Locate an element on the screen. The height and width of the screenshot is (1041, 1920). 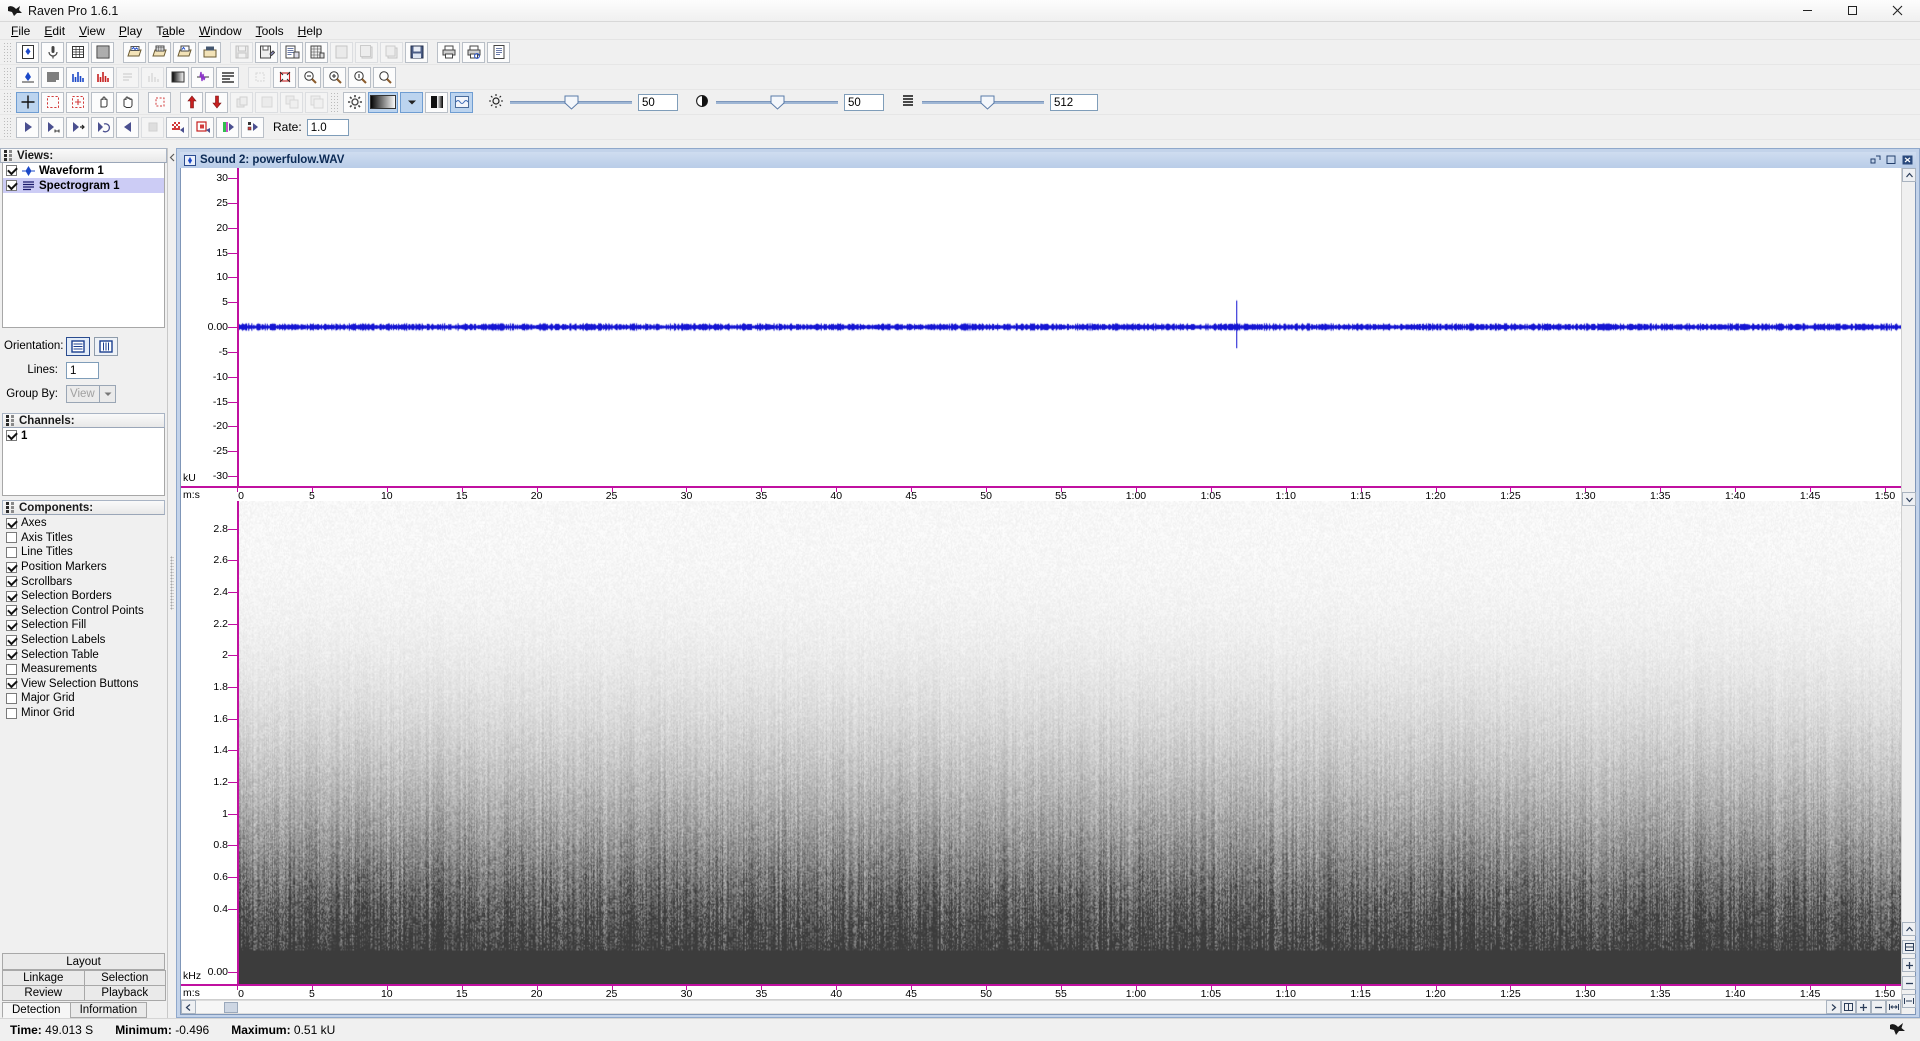
page-setup-button is located at coordinates (498, 52).